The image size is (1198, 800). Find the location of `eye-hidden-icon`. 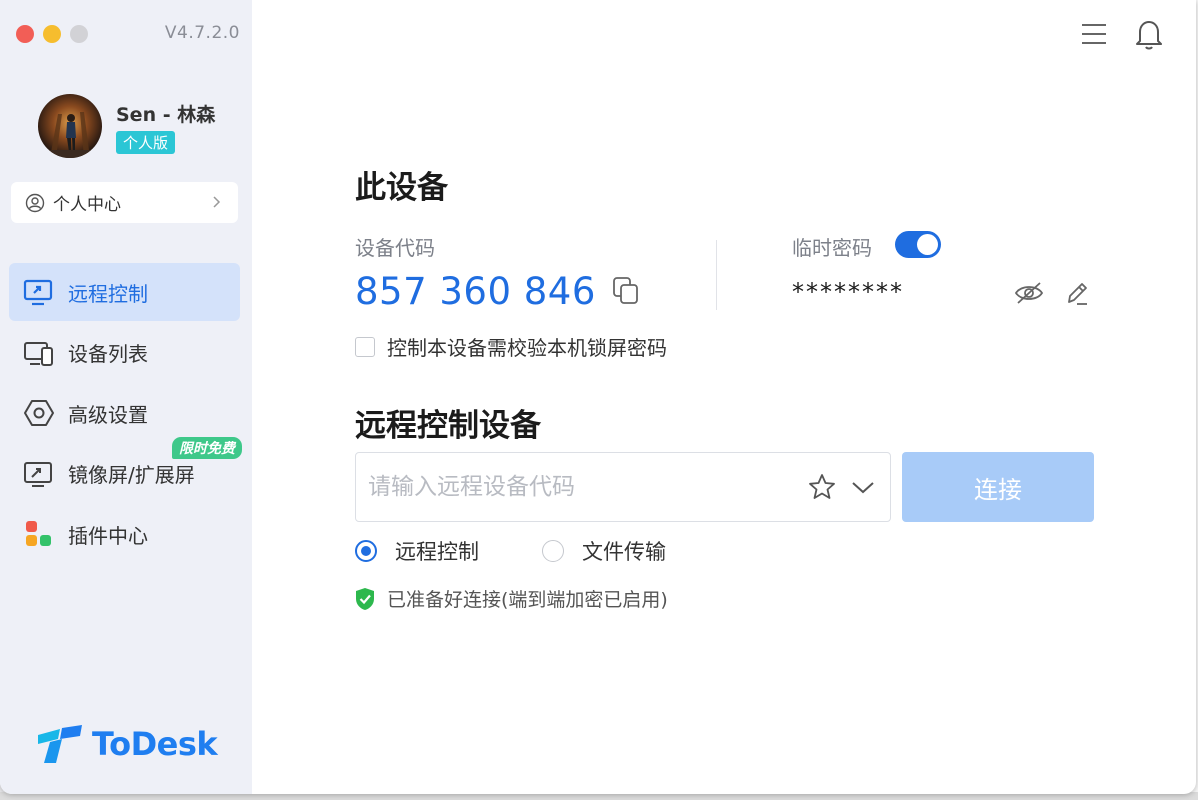

eye-hidden-icon is located at coordinates (1029, 293).